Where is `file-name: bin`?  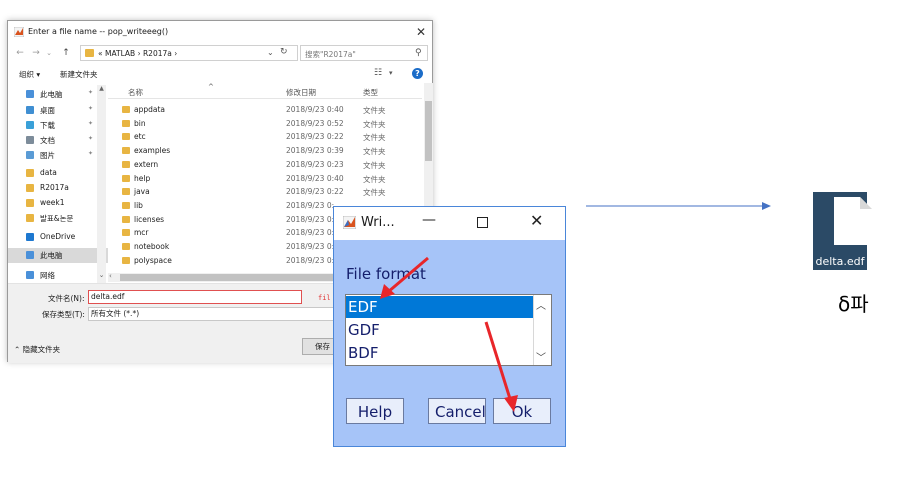 file-name: bin is located at coordinates (140, 123).